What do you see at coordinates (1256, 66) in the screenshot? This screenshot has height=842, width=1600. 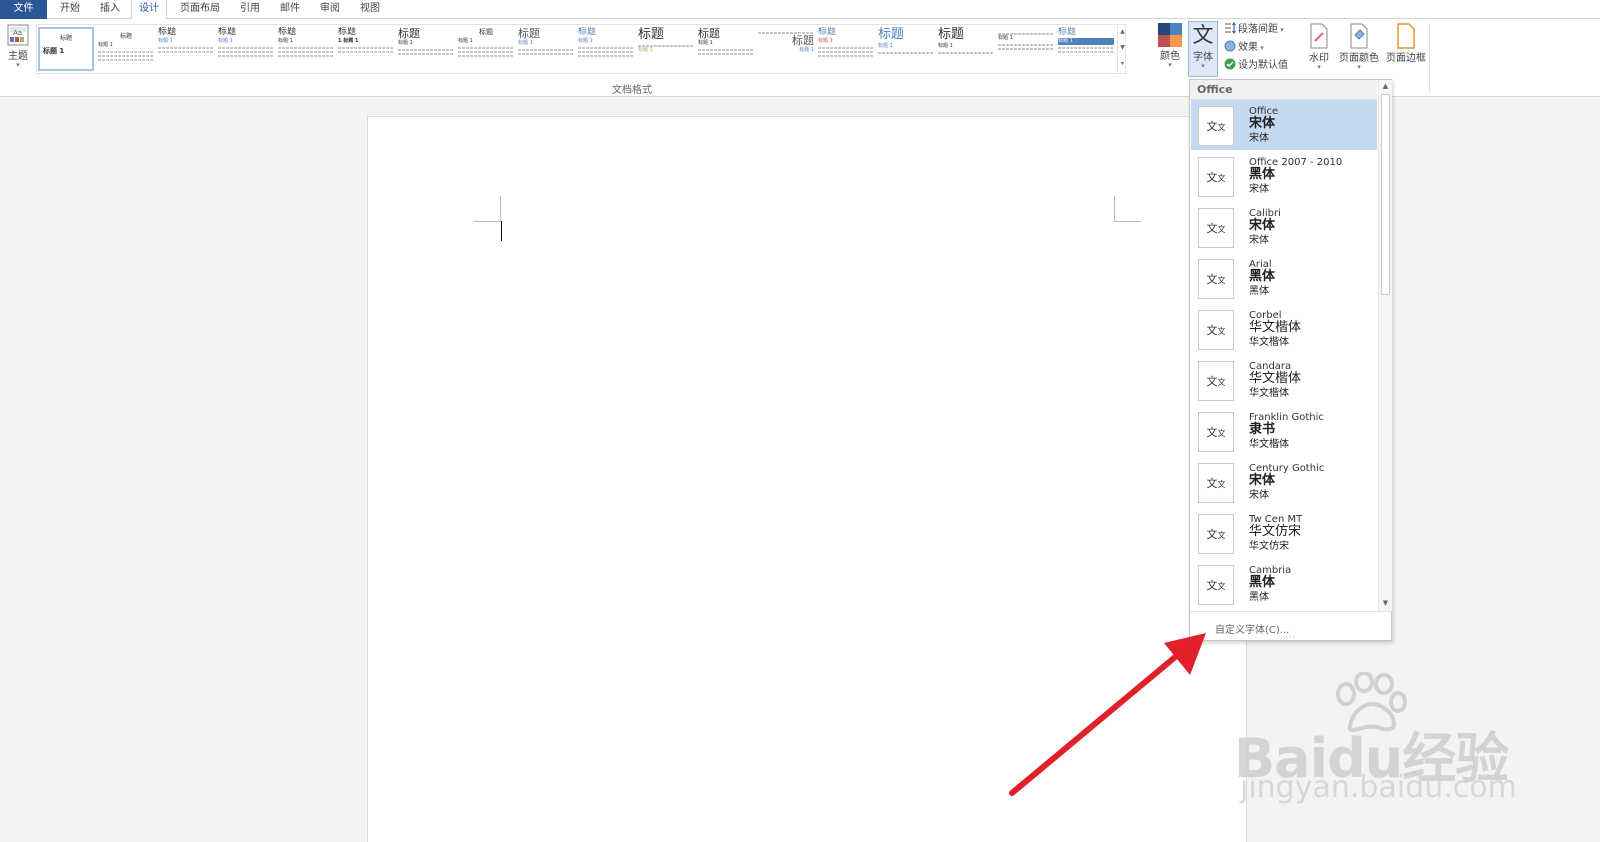 I see `set-as-default-button: 设为默认值` at bounding box center [1256, 66].